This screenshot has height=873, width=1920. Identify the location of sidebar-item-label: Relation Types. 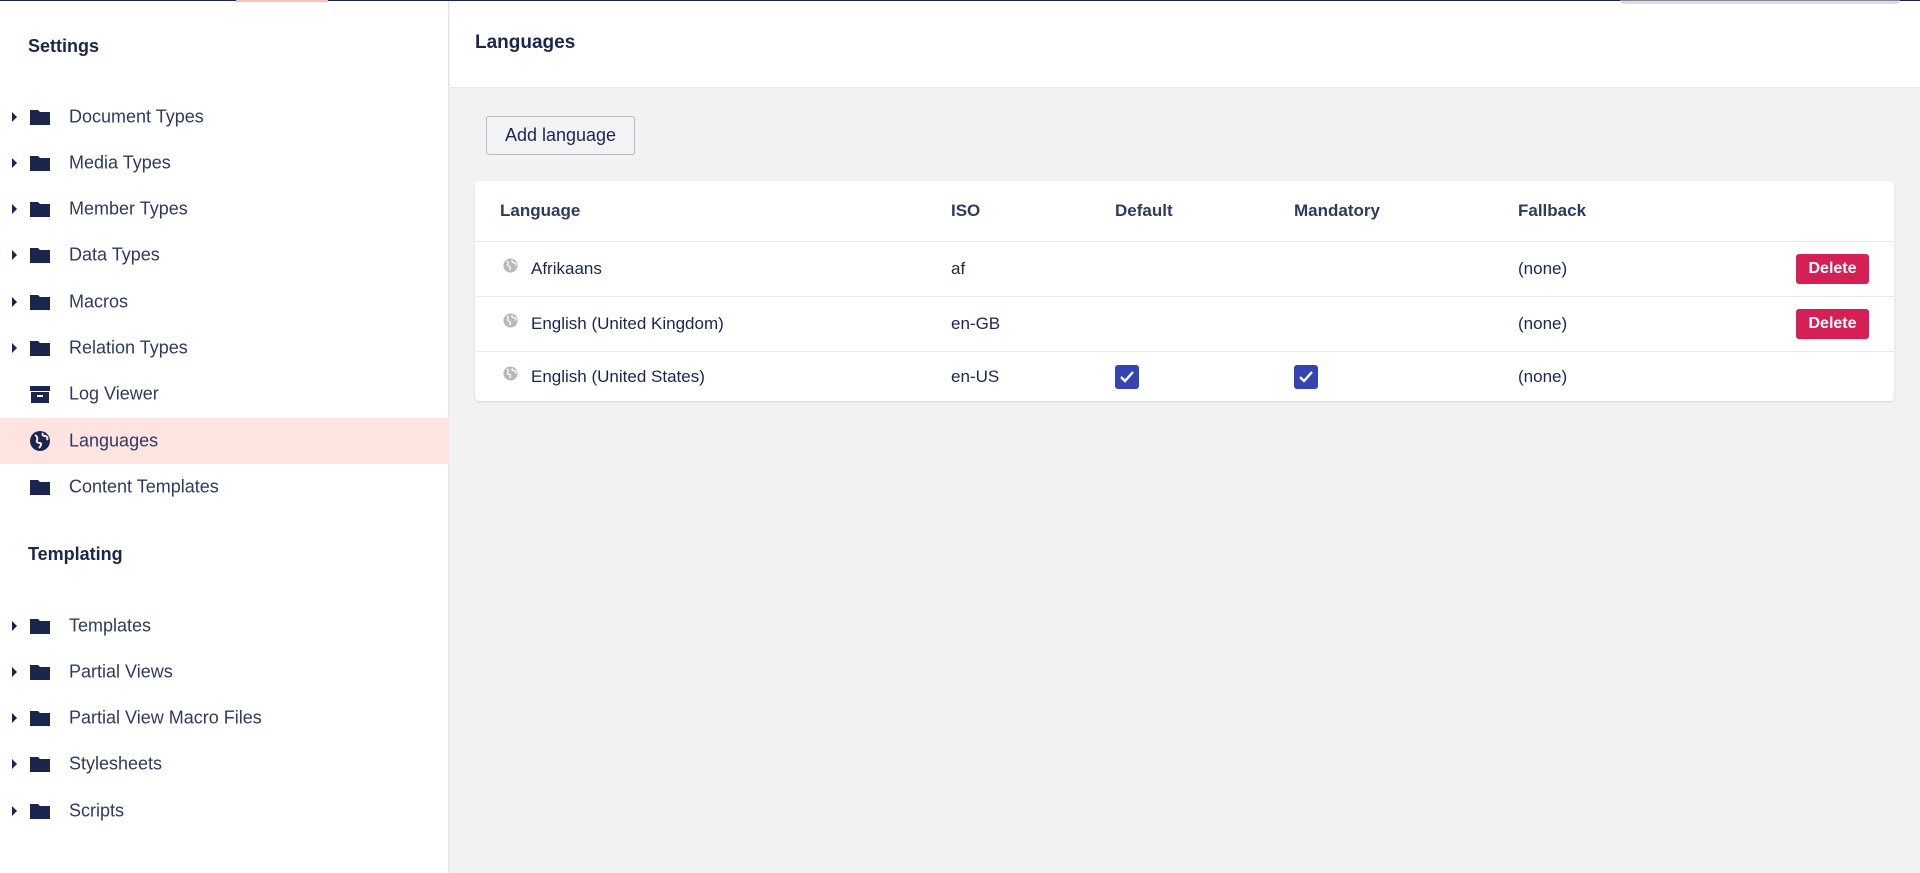
(128, 347).